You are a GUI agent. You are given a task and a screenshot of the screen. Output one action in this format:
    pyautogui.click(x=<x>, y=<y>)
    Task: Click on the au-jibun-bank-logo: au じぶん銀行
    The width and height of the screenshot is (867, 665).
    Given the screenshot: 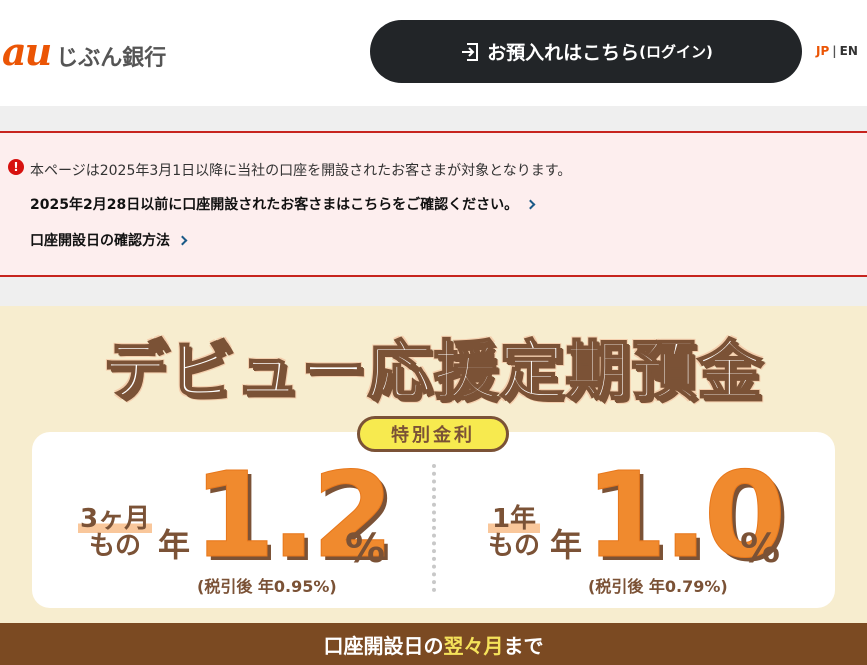 What is the action you would take?
    pyautogui.click(x=84, y=52)
    